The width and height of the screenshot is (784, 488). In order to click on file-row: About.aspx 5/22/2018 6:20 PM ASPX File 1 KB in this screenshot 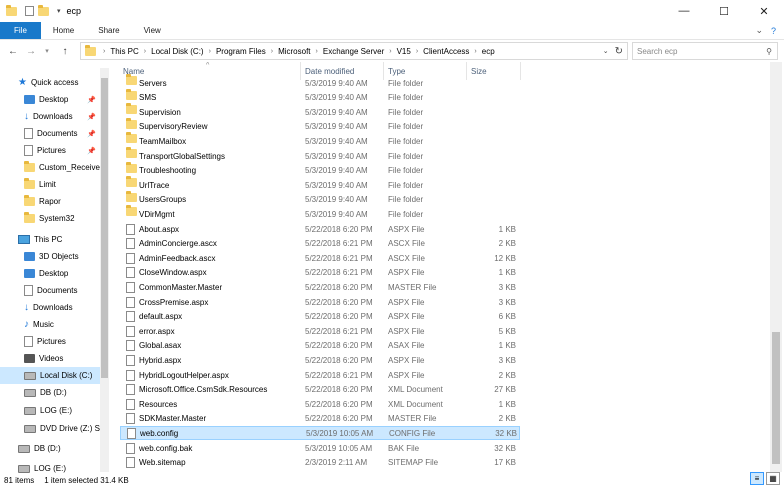, I will do `click(320, 229)`.